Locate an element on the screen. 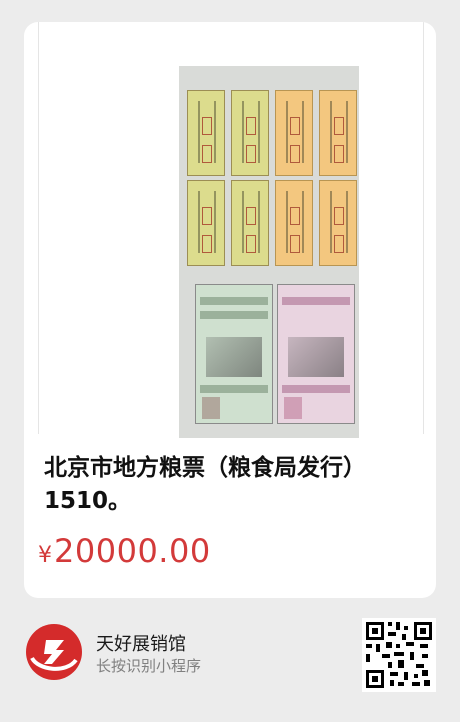 This screenshot has height=722, width=460. price-currency: ¥ is located at coordinates (45, 555).